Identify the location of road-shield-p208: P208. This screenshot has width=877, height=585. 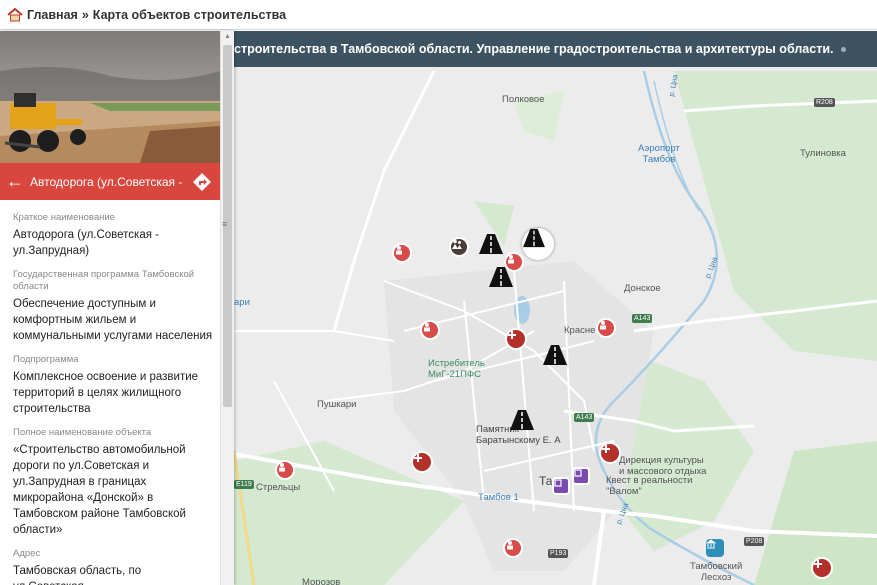
(754, 541).